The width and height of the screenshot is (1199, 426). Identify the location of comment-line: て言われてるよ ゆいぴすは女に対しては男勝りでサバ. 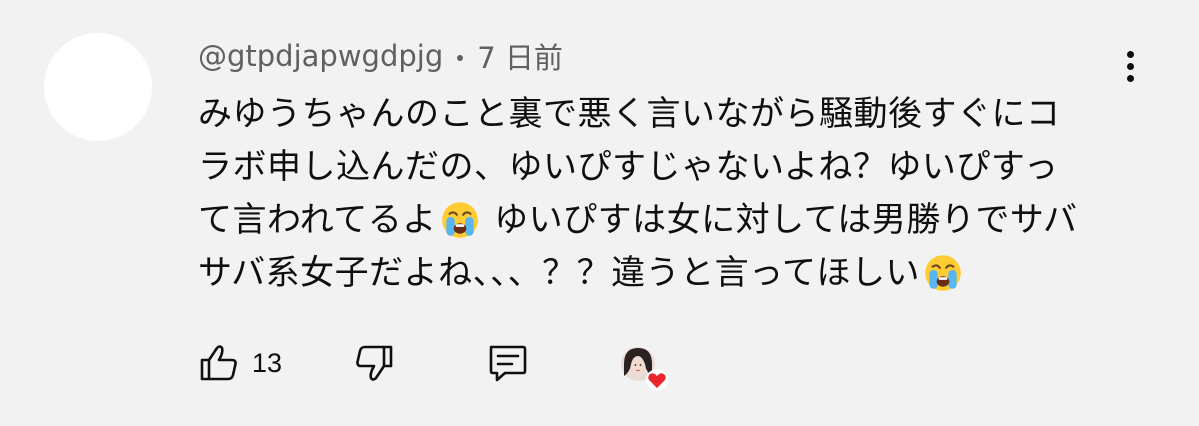
(648, 220).